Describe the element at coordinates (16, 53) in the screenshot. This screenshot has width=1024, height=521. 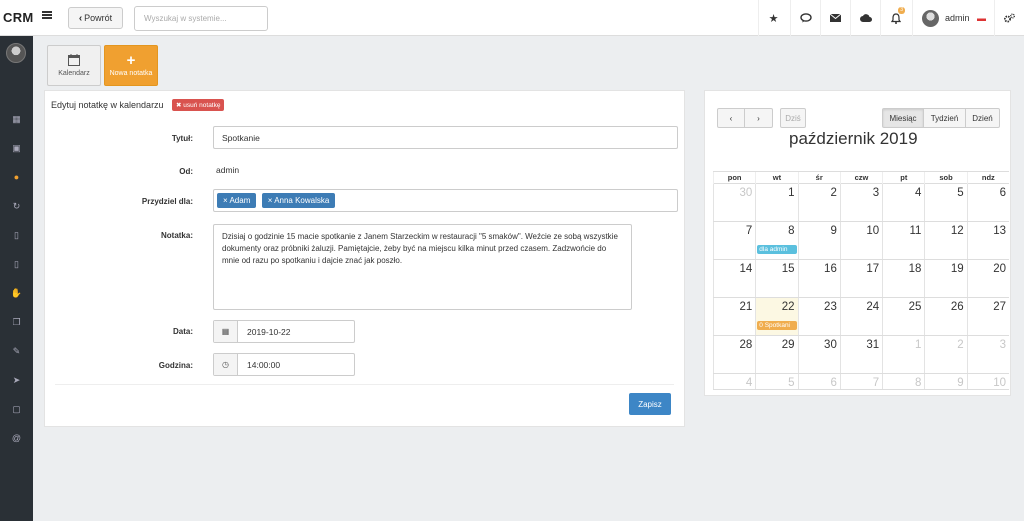
I see `sidebar-avatar` at that location.